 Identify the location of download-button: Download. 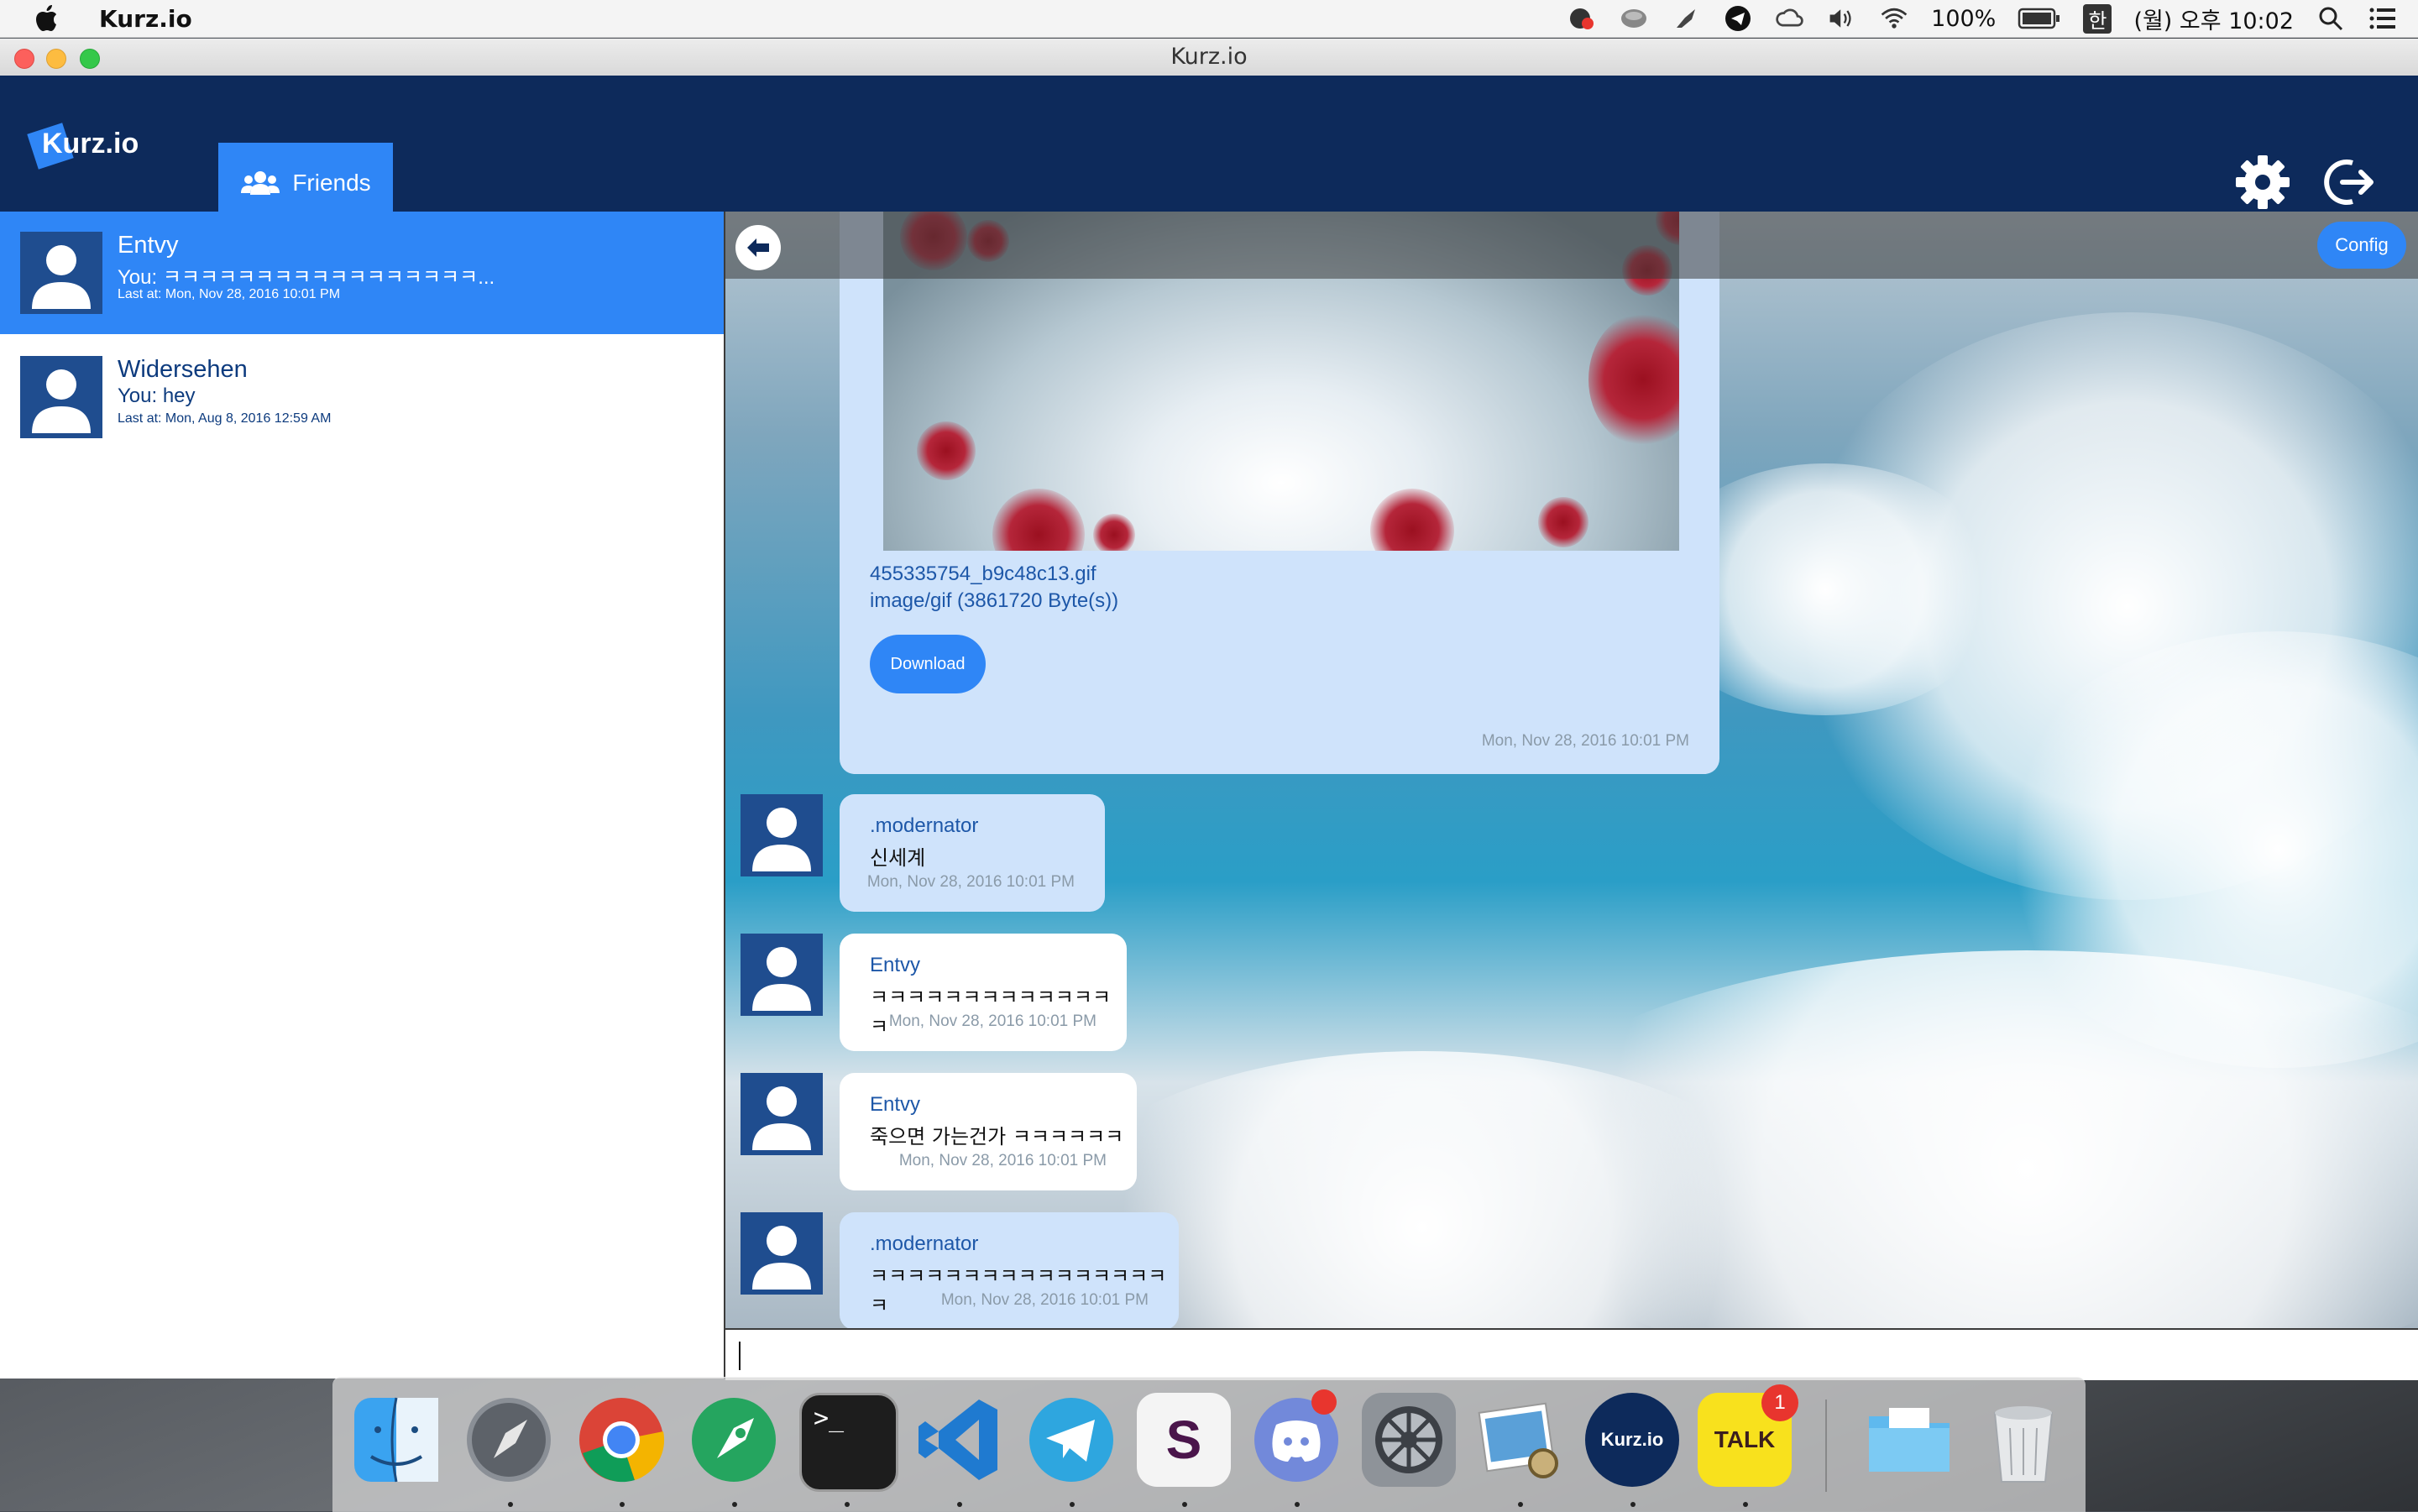
(928, 664).